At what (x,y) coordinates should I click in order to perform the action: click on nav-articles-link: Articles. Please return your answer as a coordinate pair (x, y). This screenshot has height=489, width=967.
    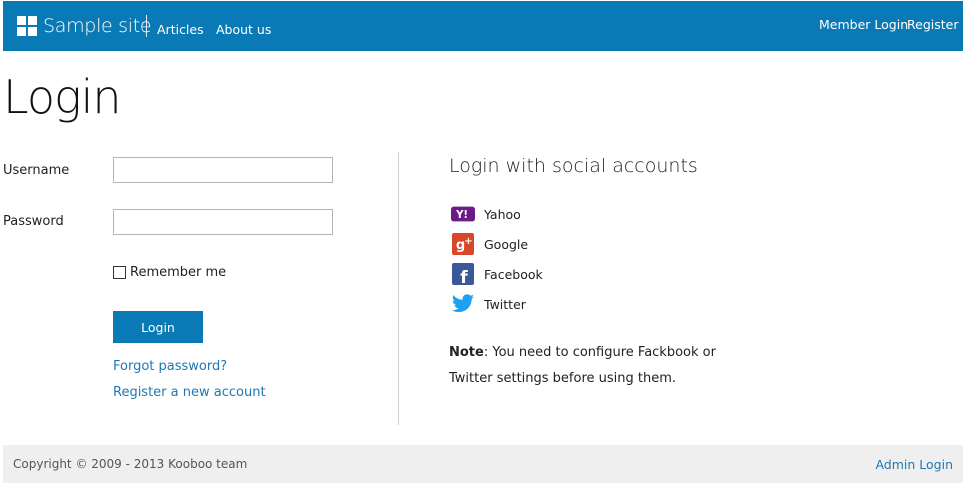
    Looking at the image, I should click on (180, 29).